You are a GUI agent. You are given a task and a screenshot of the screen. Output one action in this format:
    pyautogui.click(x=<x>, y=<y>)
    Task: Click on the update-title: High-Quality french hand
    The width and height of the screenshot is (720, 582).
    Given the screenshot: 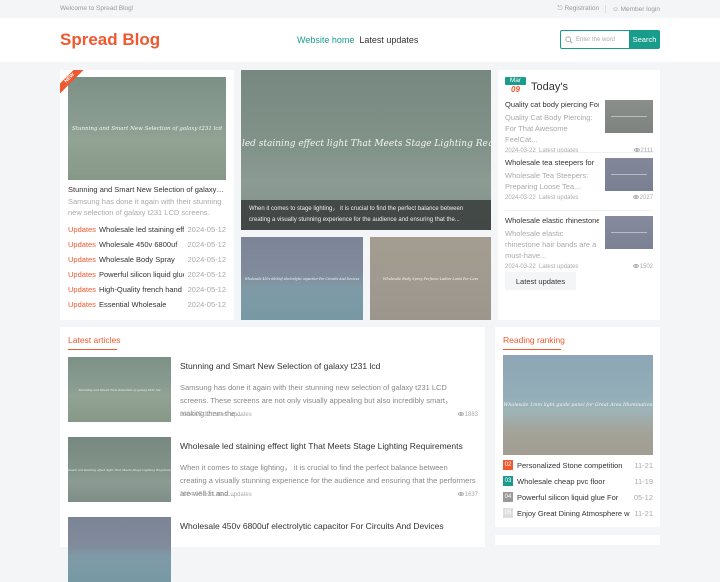 What is the action you would take?
    pyautogui.click(x=140, y=289)
    